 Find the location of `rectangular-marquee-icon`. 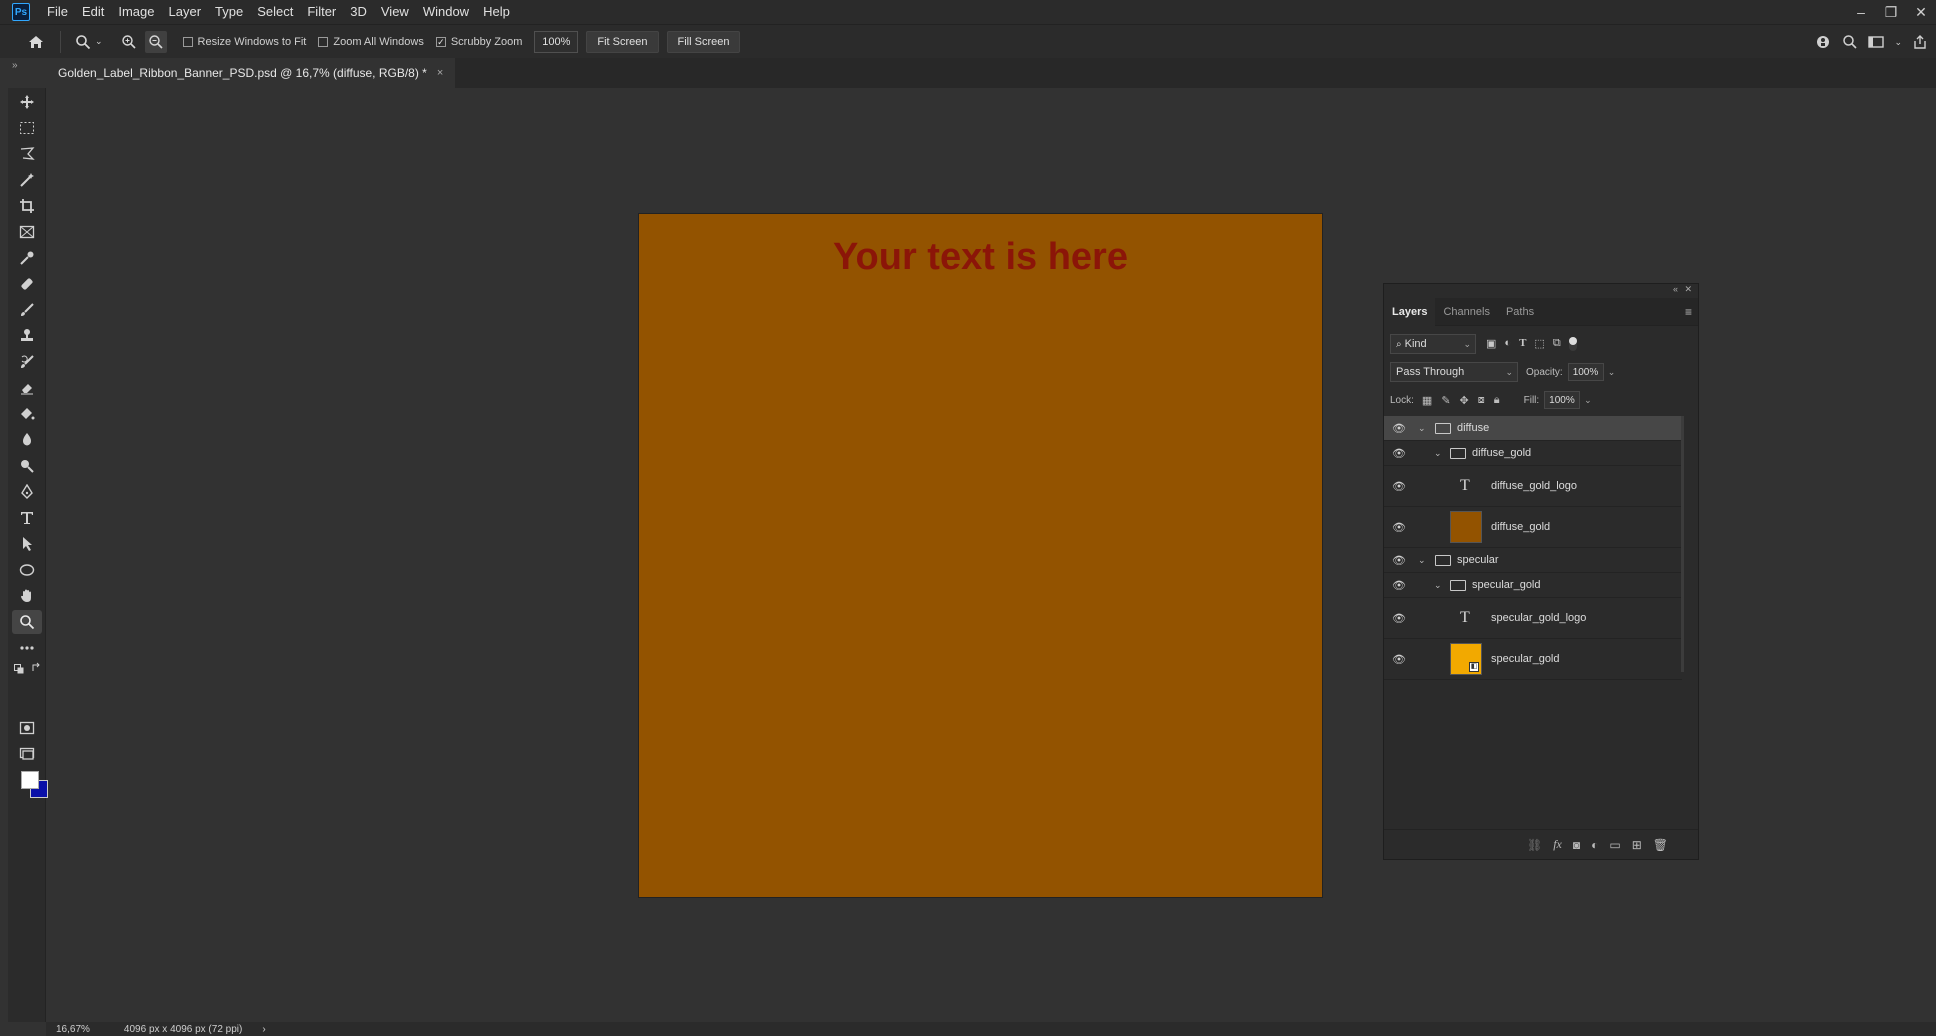

rectangular-marquee-icon is located at coordinates (27, 128).